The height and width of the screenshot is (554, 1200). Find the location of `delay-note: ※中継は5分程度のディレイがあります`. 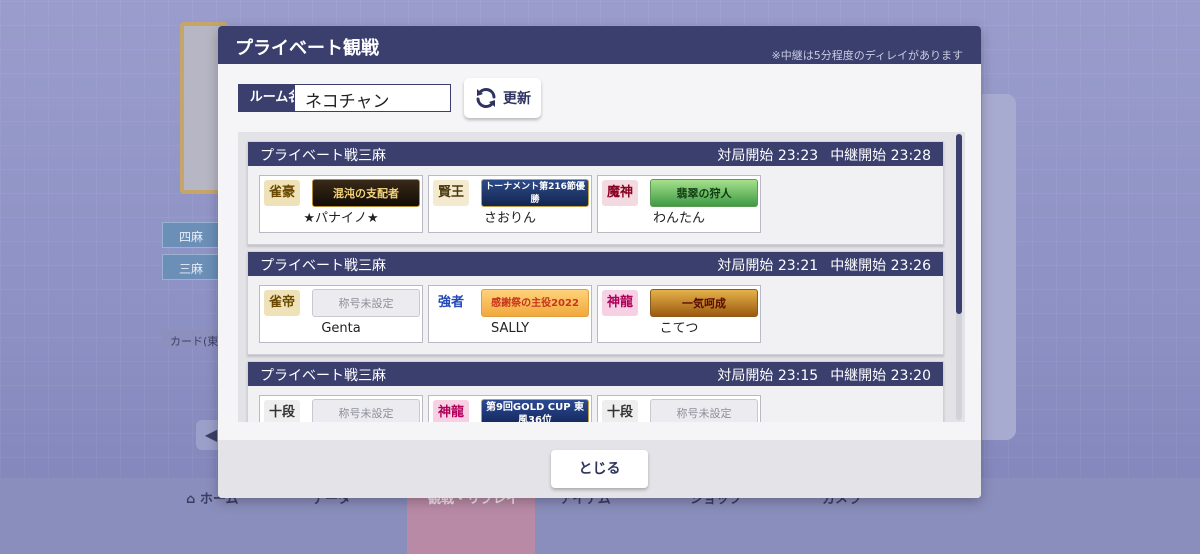

delay-note: ※中継は5分程度のディレイがあります is located at coordinates (867, 55).